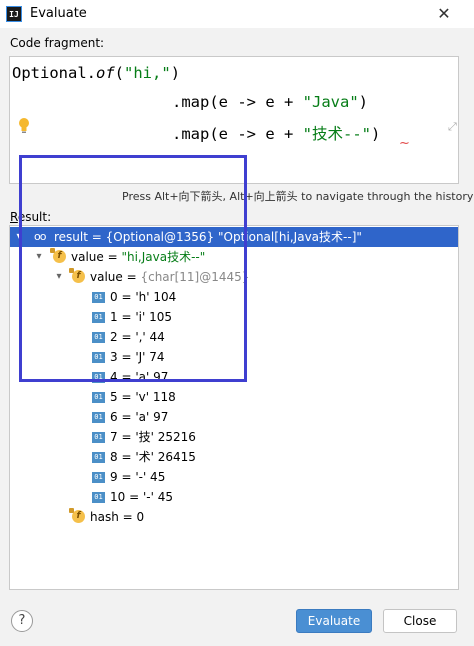  I want to click on code-fragment-label: Code fragment:, so click(57, 43).